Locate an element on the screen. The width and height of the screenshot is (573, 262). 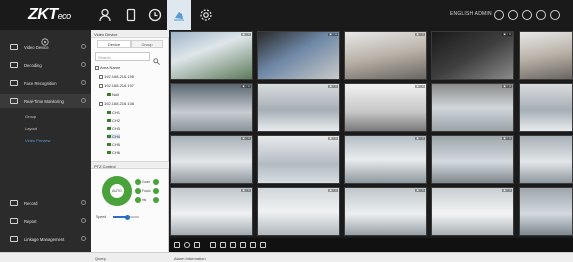
help-icon is located at coordinates (541, 15).